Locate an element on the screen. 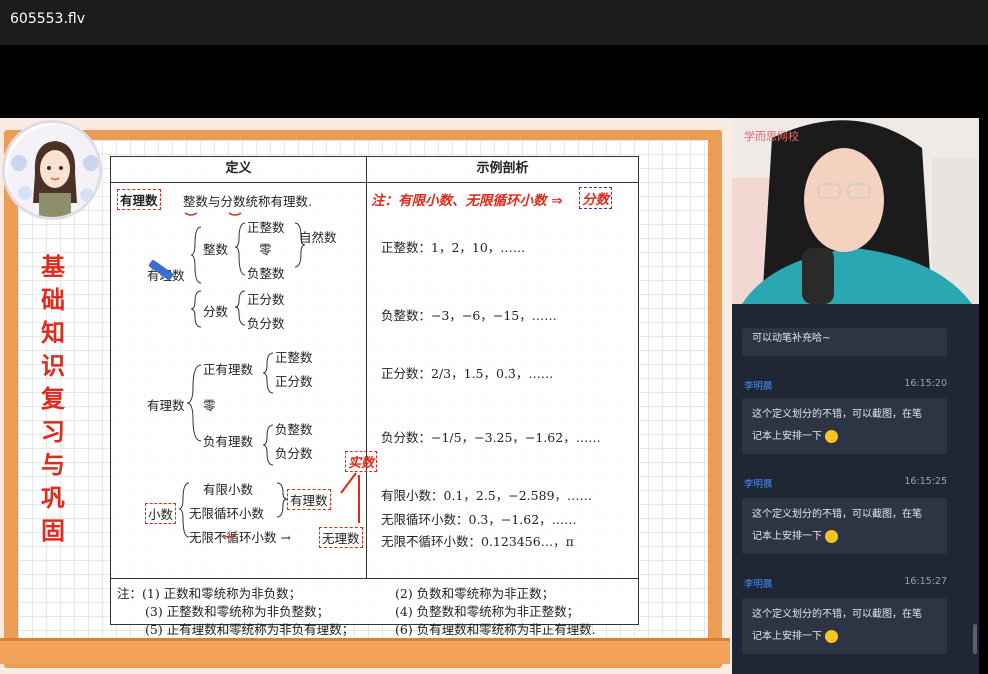  window-titlebar: 605553.flv is located at coordinates (494, 22).